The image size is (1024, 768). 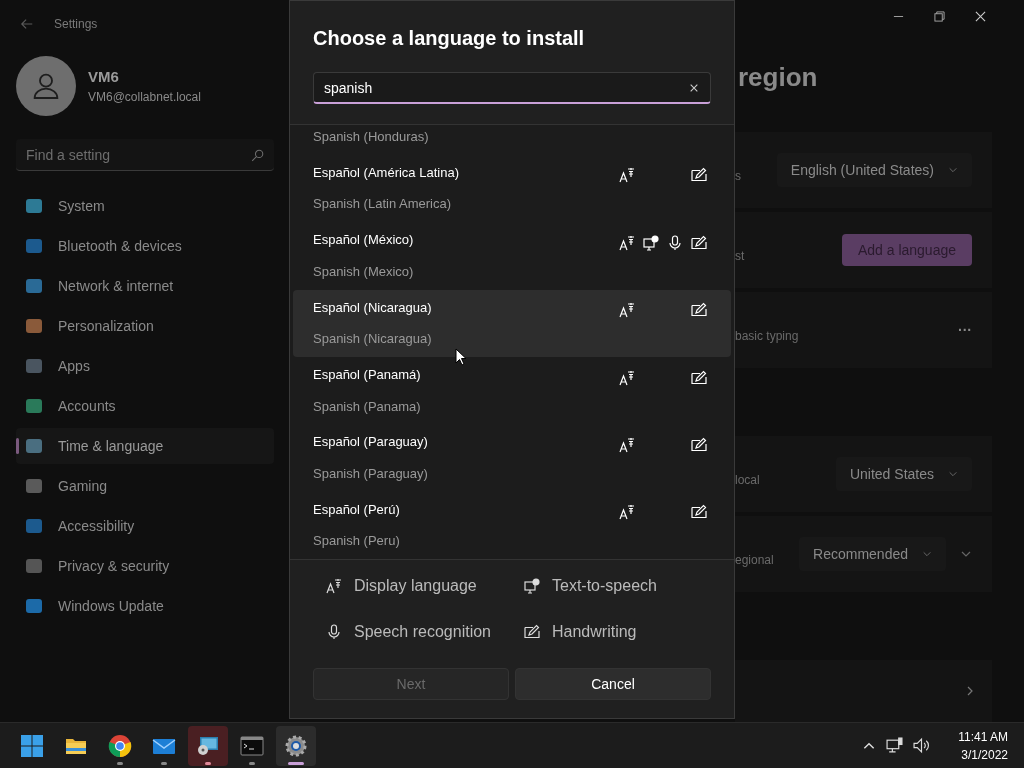 What do you see at coordinates (367, 406) in the screenshot?
I see `language-english-name: Spanish (Panama)` at bounding box center [367, 406].